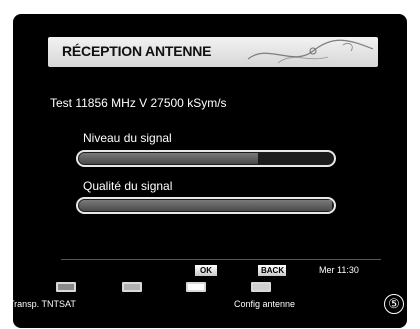 The image size is (420, 329). Describe the element at coordinates (272, 270) in the screenshot. I see `back-key: BACK` at that location.